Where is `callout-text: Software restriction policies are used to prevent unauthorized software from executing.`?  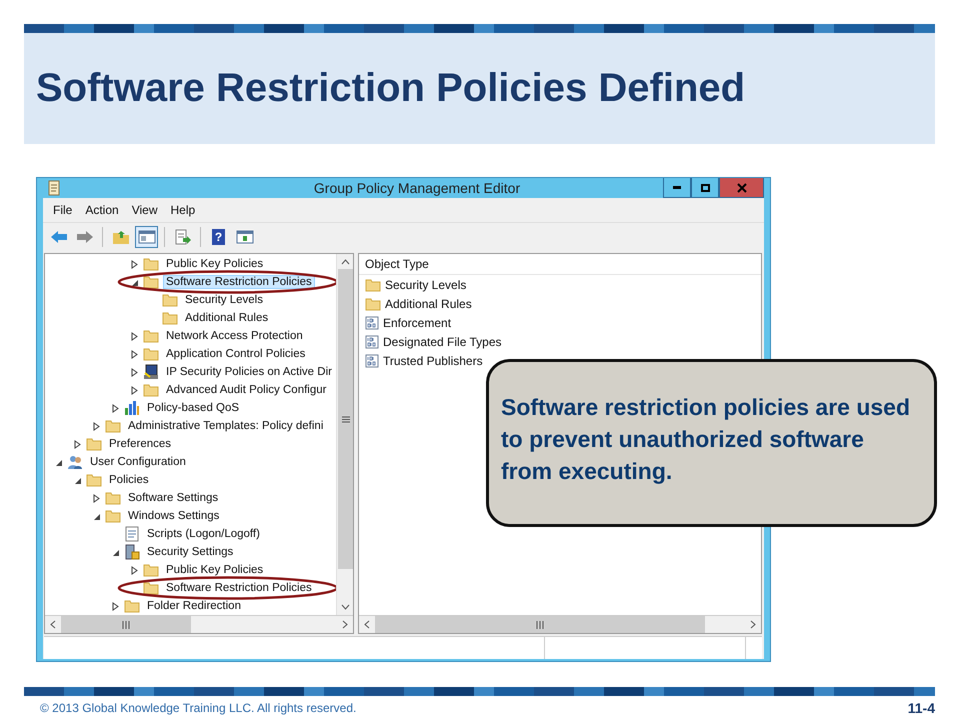 callout-text: Software restriction policies are used to prevent unauthorized software from executing. is located at coordinates (706, 439).